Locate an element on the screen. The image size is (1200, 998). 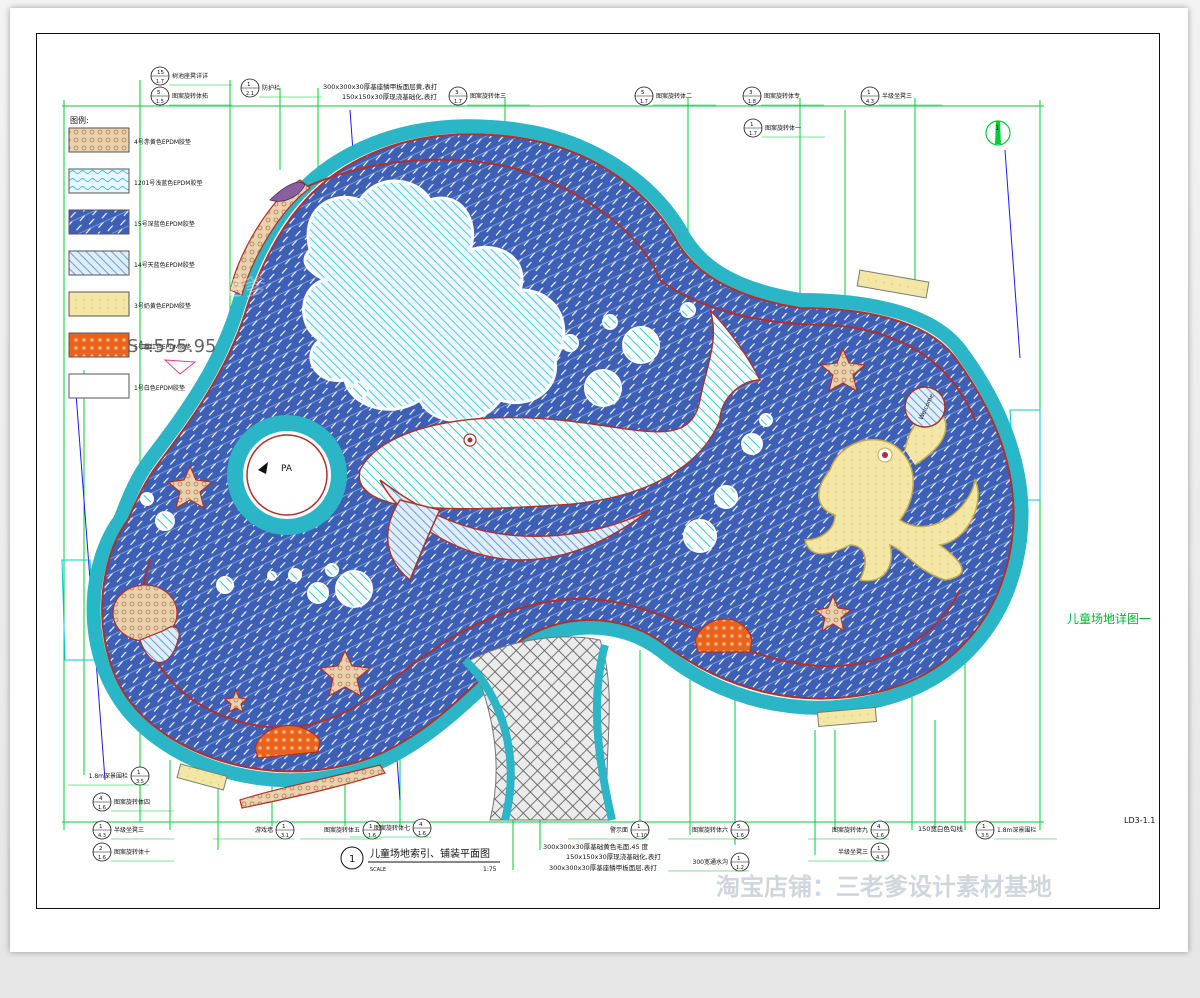
legend-item: 1号白色EPDM胶垫 is located at coordinates (126, 386).